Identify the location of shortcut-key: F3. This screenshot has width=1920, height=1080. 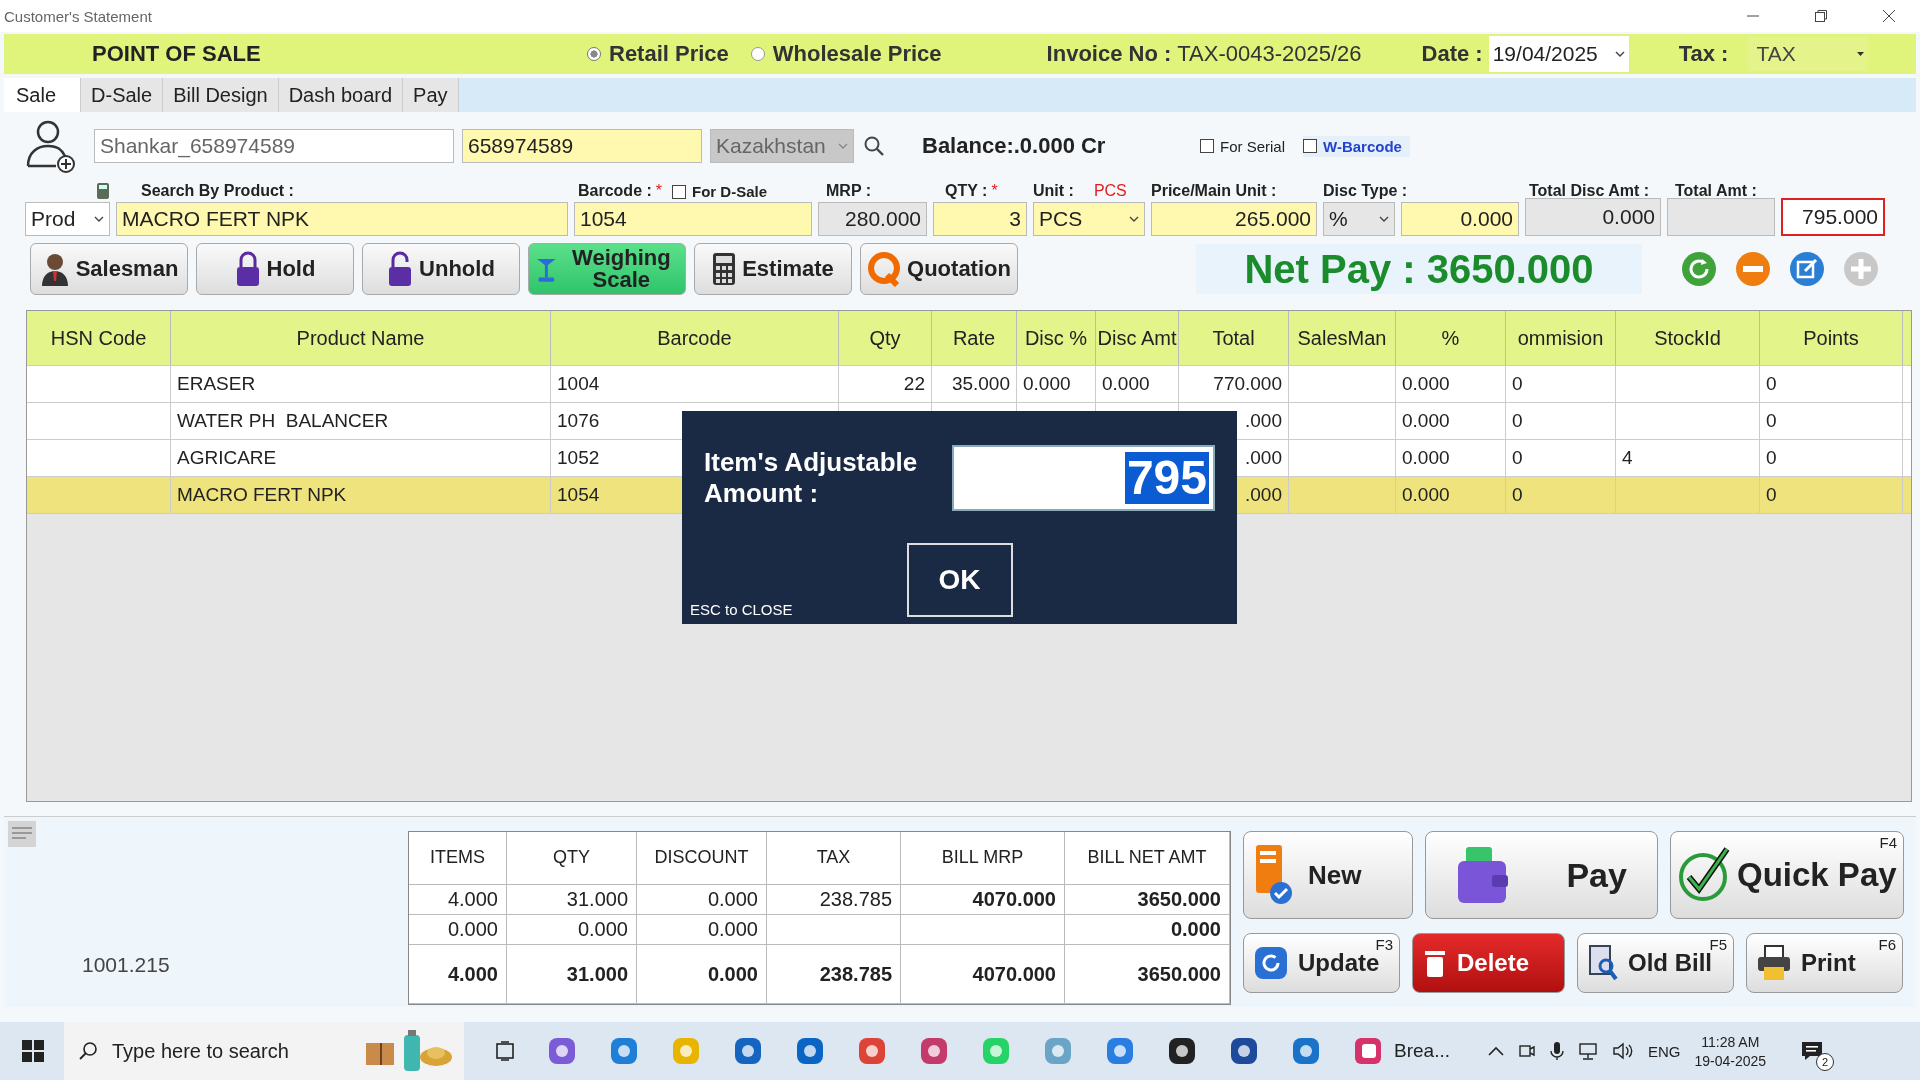
(1384, 944).